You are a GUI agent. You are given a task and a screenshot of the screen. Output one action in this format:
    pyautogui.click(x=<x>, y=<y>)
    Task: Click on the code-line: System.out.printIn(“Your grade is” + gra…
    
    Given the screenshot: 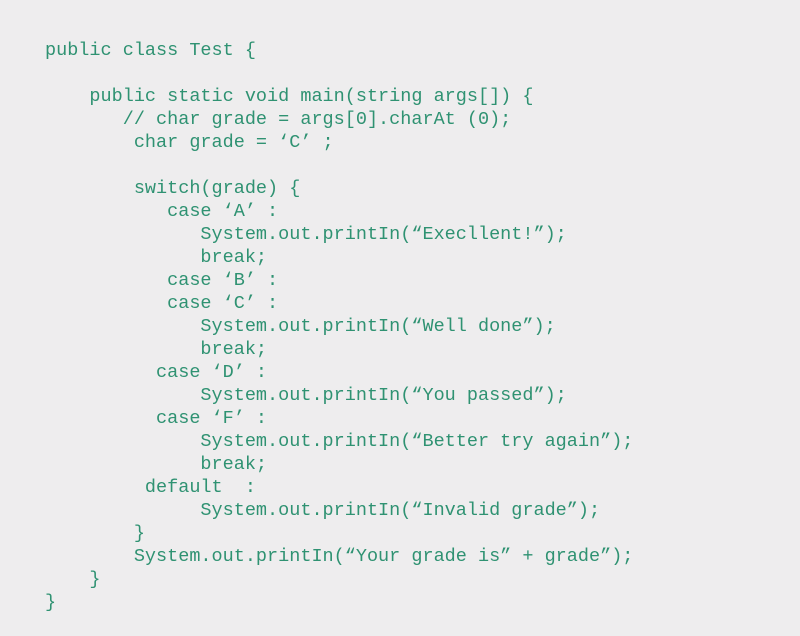 What is the action you would take?
    pyautogui.click(x=339, y=556)
    